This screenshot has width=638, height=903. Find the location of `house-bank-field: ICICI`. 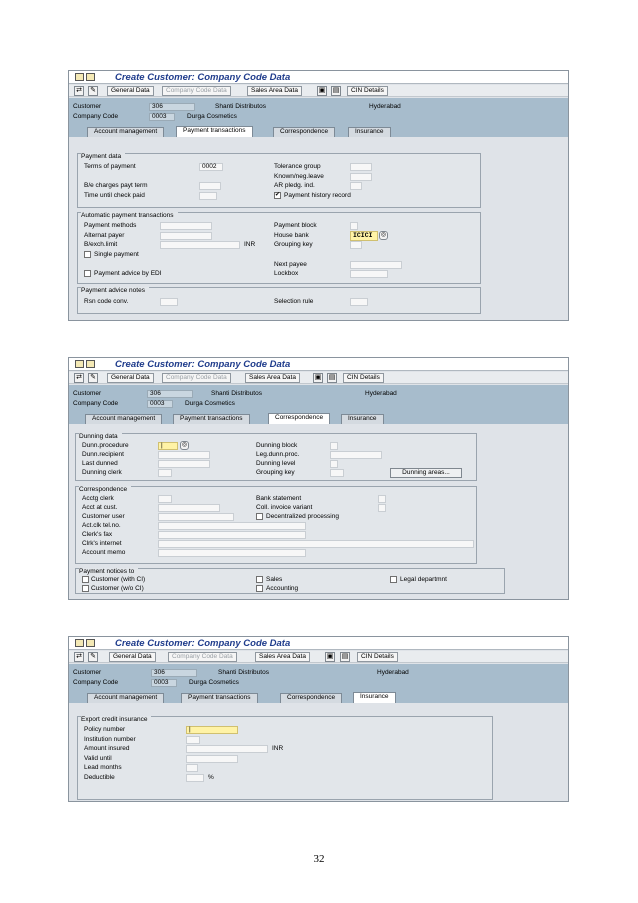

house-bank-field: ICICI is located at coordinates (364, 236).